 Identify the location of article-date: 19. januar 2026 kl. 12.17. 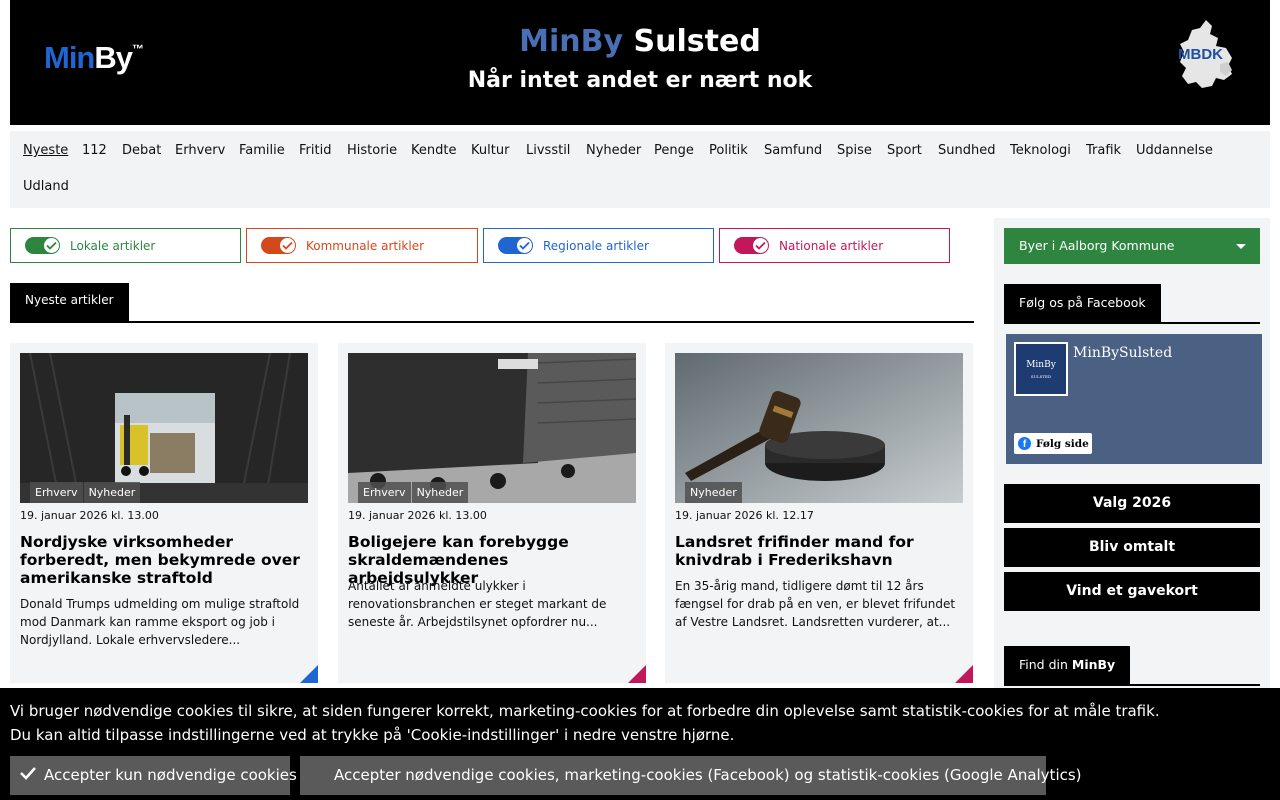
(744, 515).